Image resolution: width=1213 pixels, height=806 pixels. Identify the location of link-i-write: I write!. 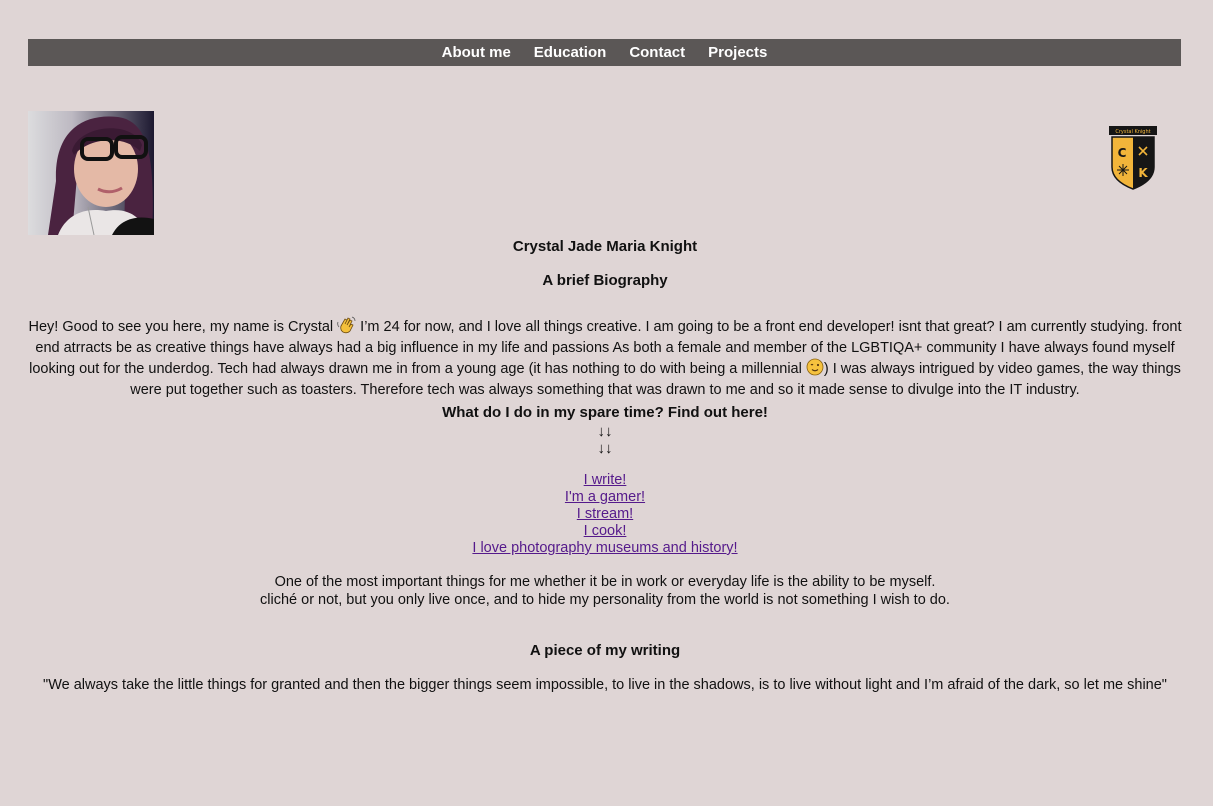
(605, 480).